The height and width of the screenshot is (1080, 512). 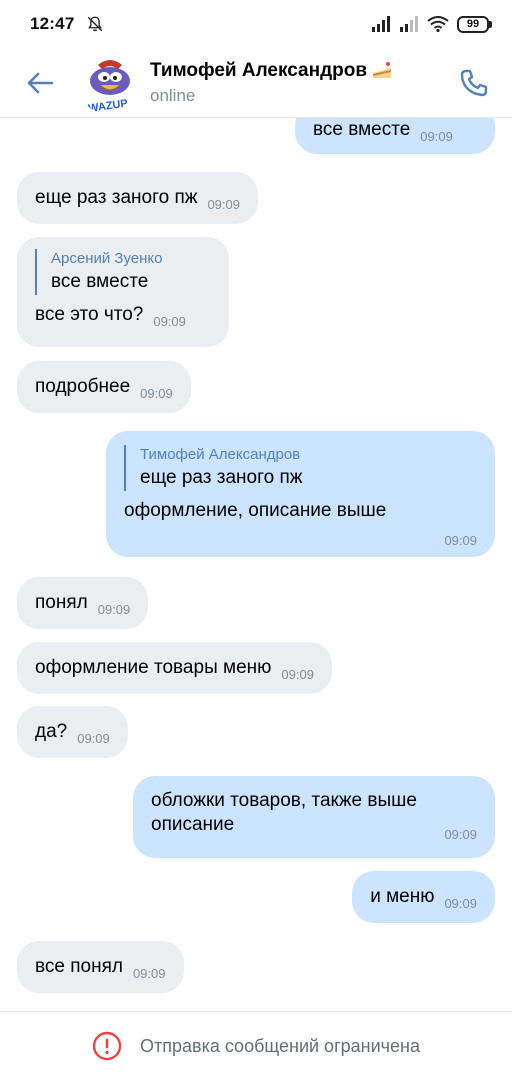 I want to click on battery-indicator: 99, so click(x=474, y=24).